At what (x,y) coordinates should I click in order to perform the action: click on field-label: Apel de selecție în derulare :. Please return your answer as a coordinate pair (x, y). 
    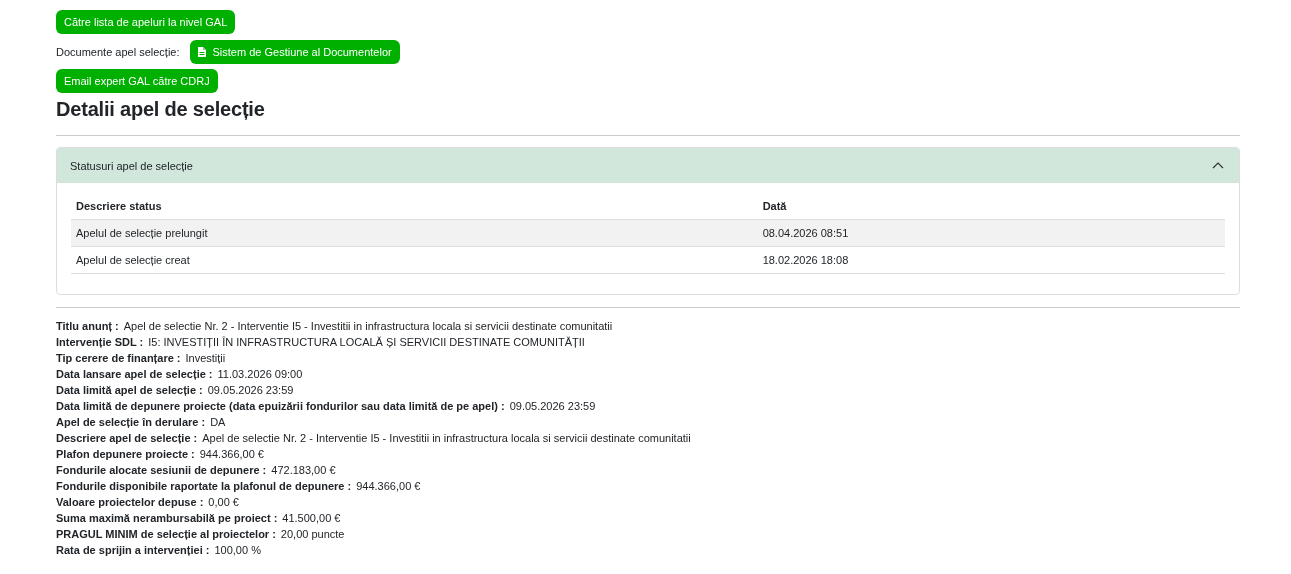
    Looking at the image, I should click on (131, 421).